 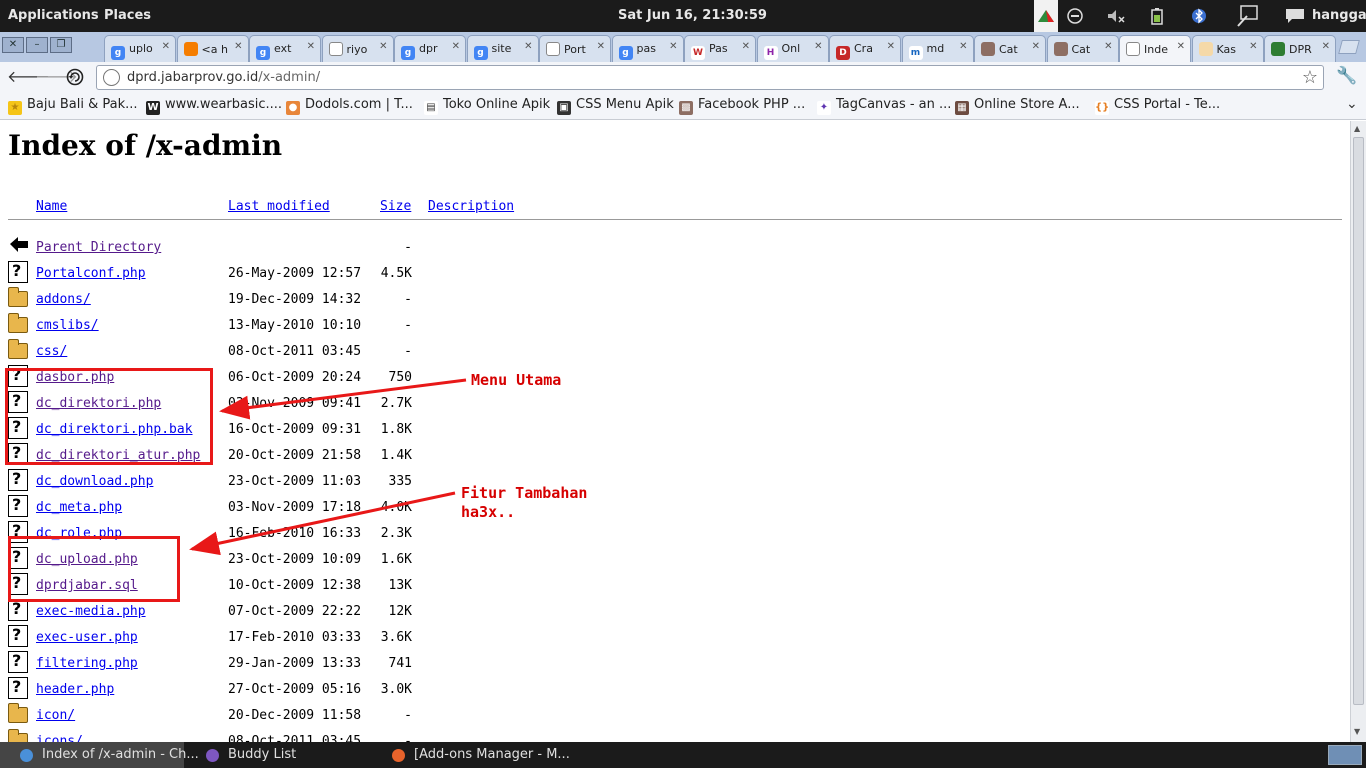 What do you see at coordinates (98, 247) in the screenshot?
I see `file-link: Parent Directory` at bounding box center [98, 247].